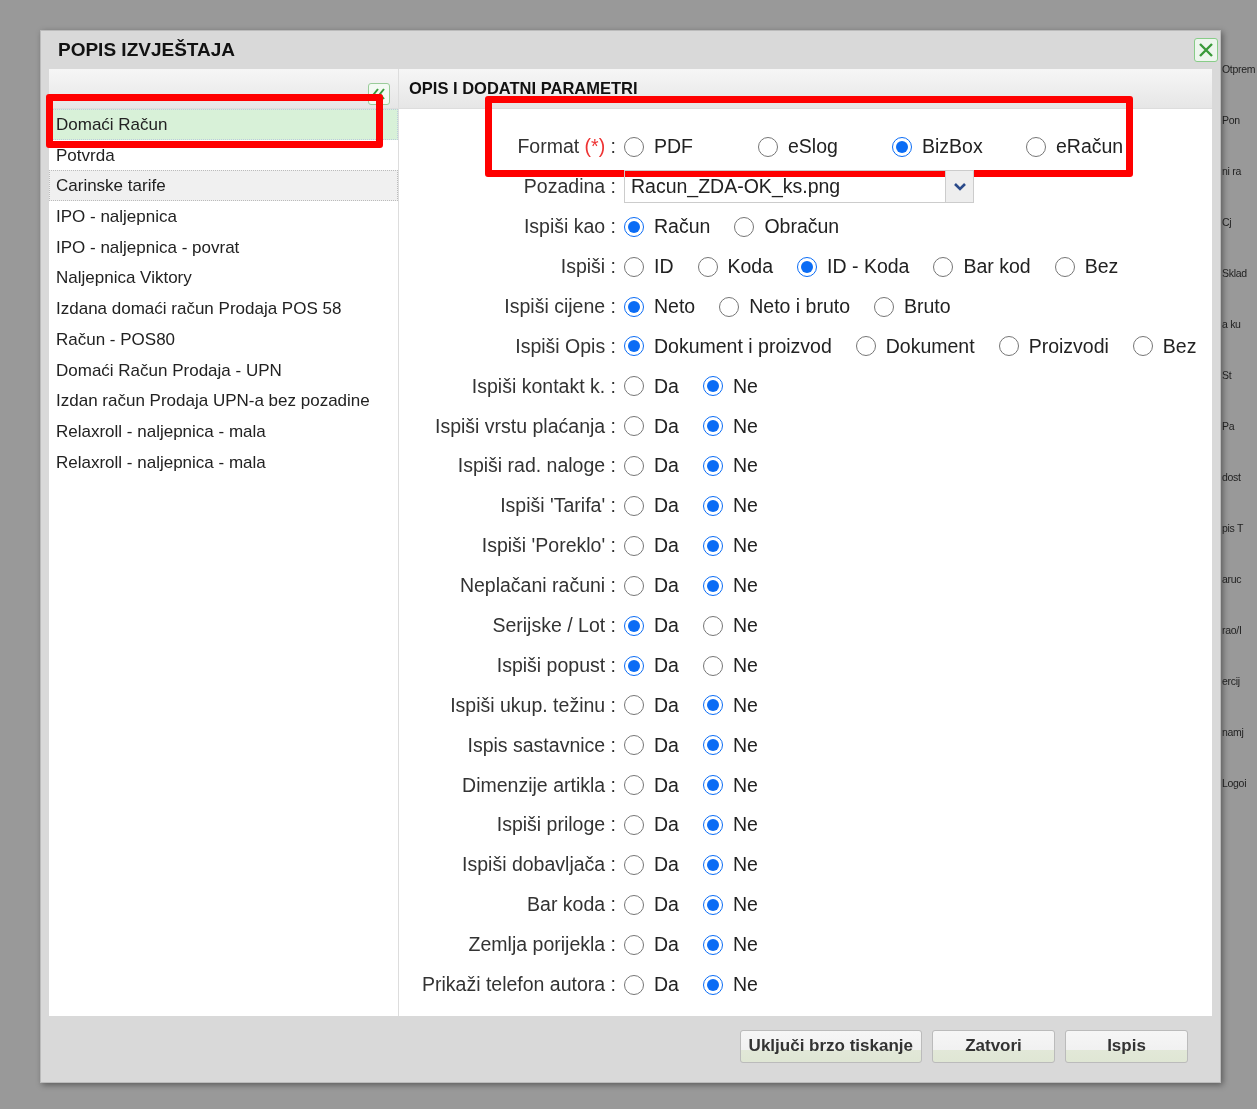  Describe the element at coordinates (830, 1046) in the screenshot. I see `footer-button: Uključi brzo tiskanje` at that location.